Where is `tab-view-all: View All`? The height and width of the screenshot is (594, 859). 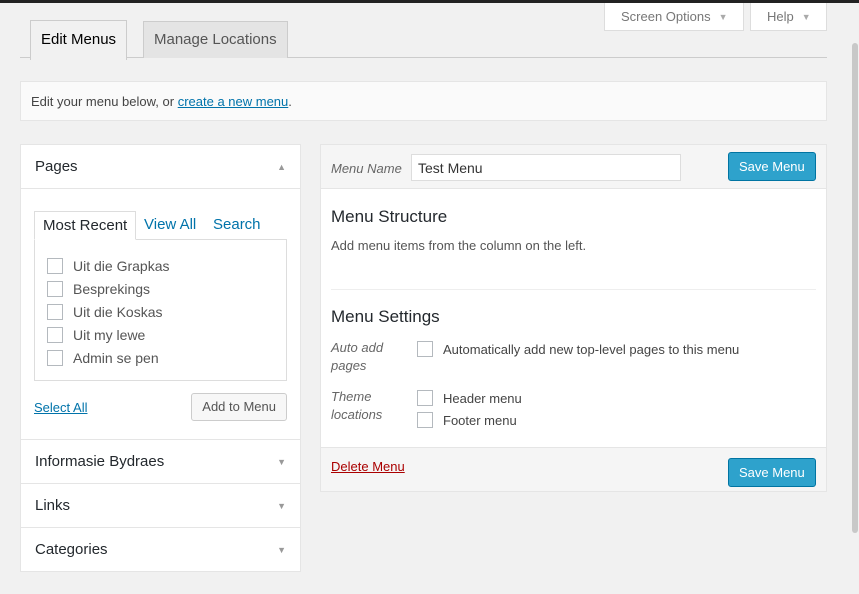
tab-view-all: View All is located at coordinates (170, 225).